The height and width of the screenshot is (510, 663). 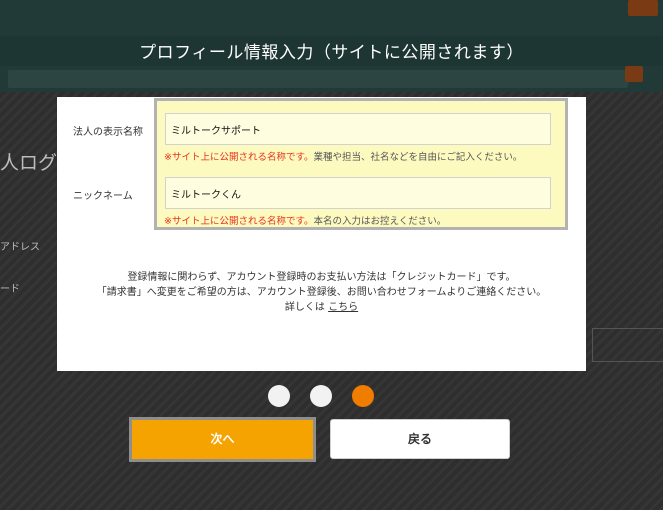 What do you see at coordinates (643, 8) in the screenshot?
I see `background-orange-button` at bounding box center [643, 8].